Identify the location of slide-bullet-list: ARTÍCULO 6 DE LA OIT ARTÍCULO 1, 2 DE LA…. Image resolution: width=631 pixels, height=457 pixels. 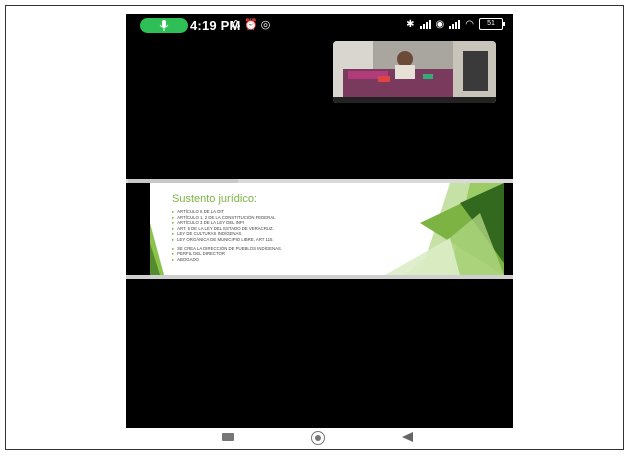
(227, 235).